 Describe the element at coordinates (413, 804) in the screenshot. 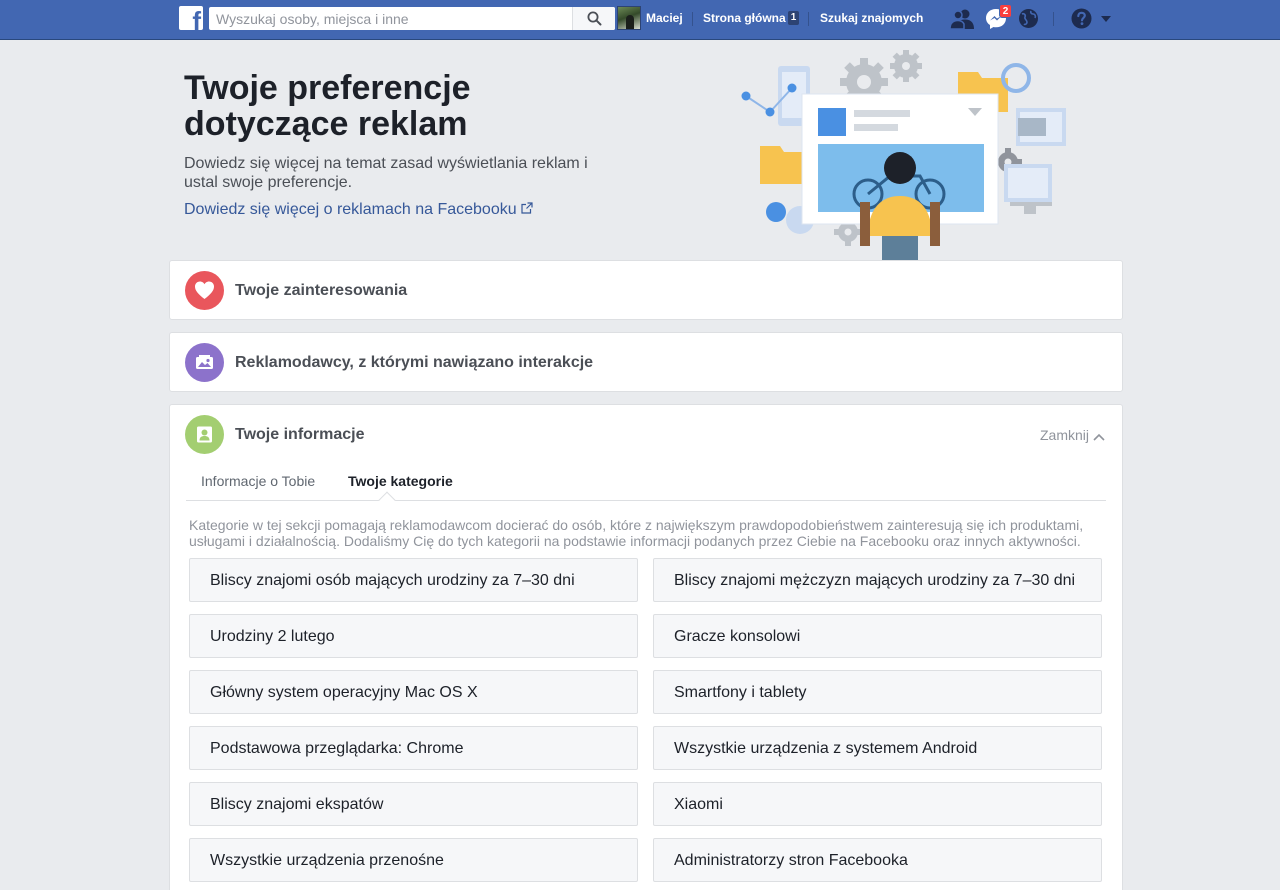

I see `category-item: Bliscy znajomi ekspatów` at that location.